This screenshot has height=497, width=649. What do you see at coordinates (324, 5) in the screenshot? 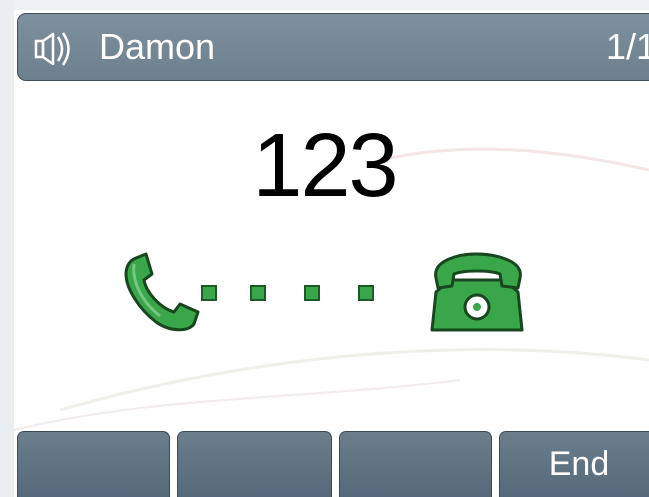
I see `frame-top` at bounding box center [324, 5].